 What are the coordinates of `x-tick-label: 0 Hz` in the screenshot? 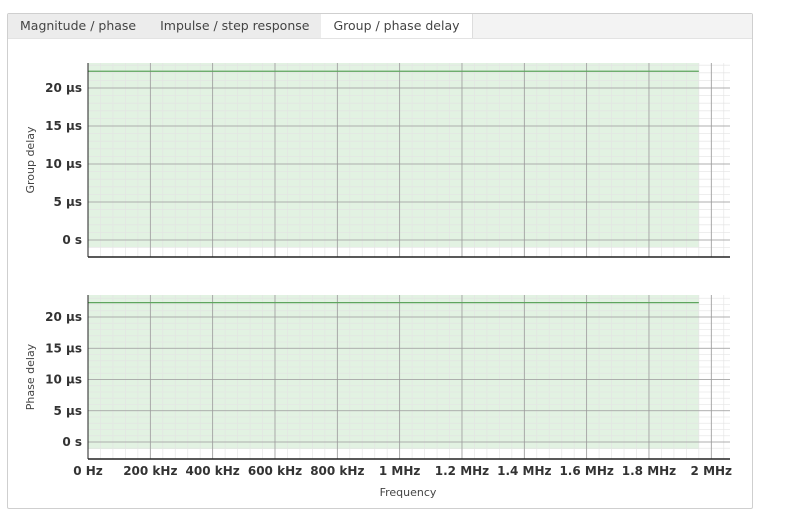 It's located at (88, 471).